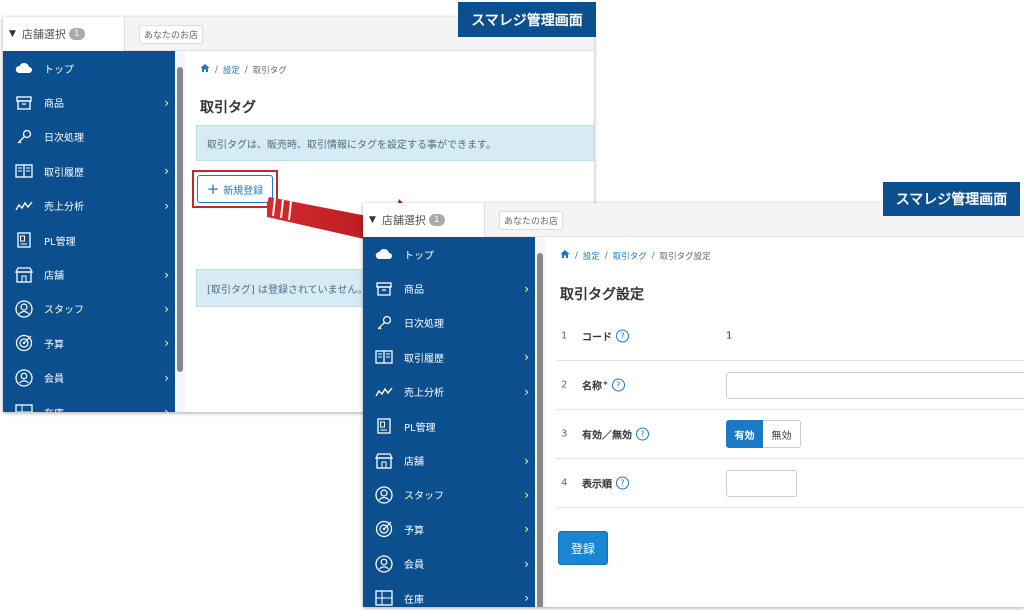 This screenshot has height=610, width=1024. I want to click on breadcrumb: / 設定 / 取引タグ / 取引タグ設定, so click(635, 255).